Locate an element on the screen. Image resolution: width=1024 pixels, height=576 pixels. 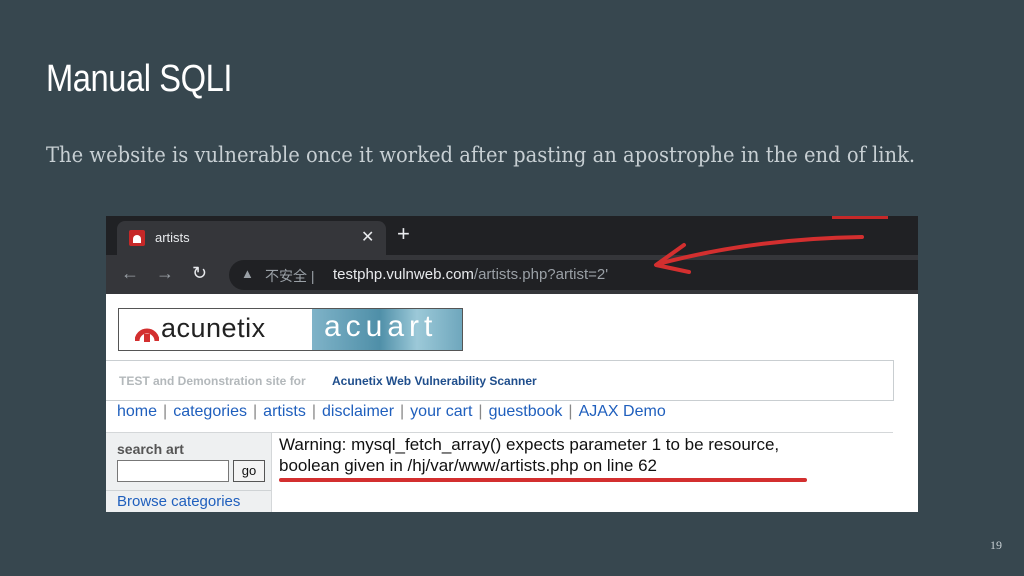
sidebar: search art go Browse categories is located at coordinates (189, 472).